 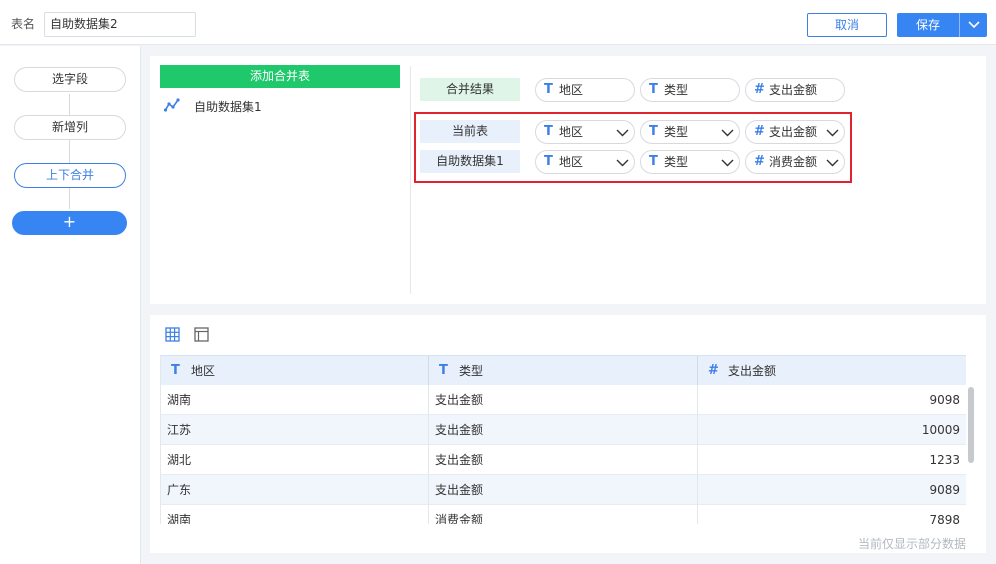 What do you see at coordinates (23, 24) in the screenshot?
I see `table-name-label: 表名` at bounding box center [23, 24].